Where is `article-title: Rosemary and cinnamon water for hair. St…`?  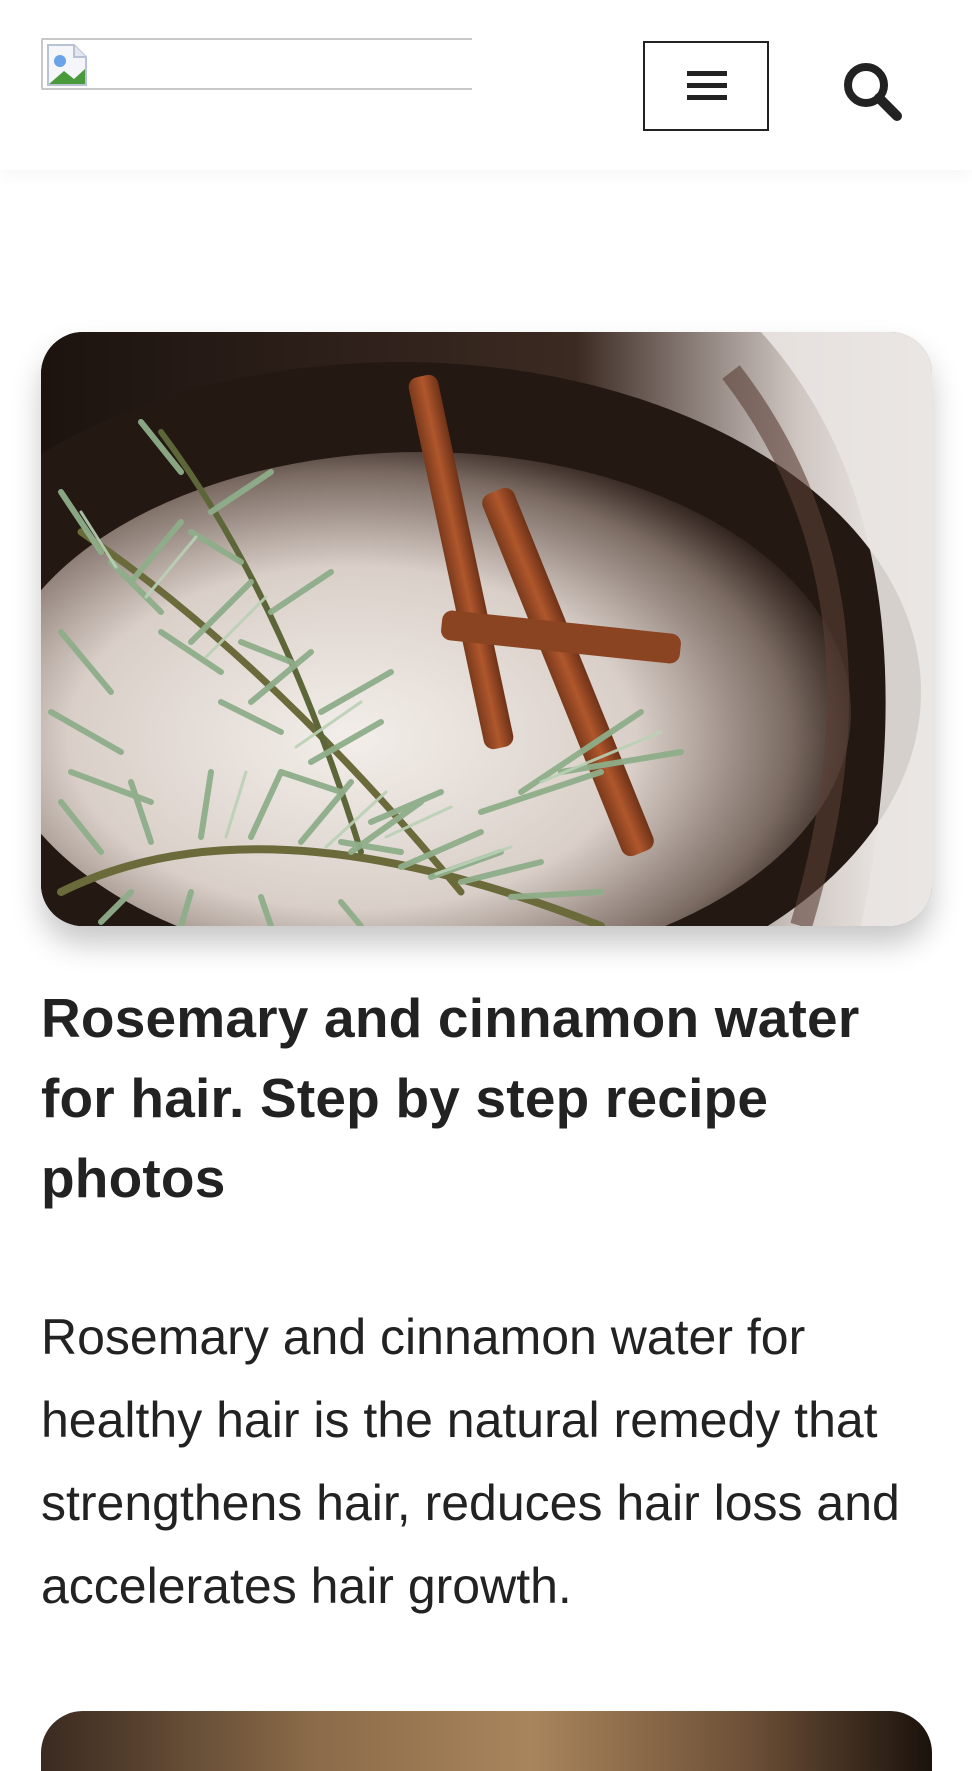 article-title: Rosemary and cinnamon water for hair. St… is located at coordinates (491, 1098).